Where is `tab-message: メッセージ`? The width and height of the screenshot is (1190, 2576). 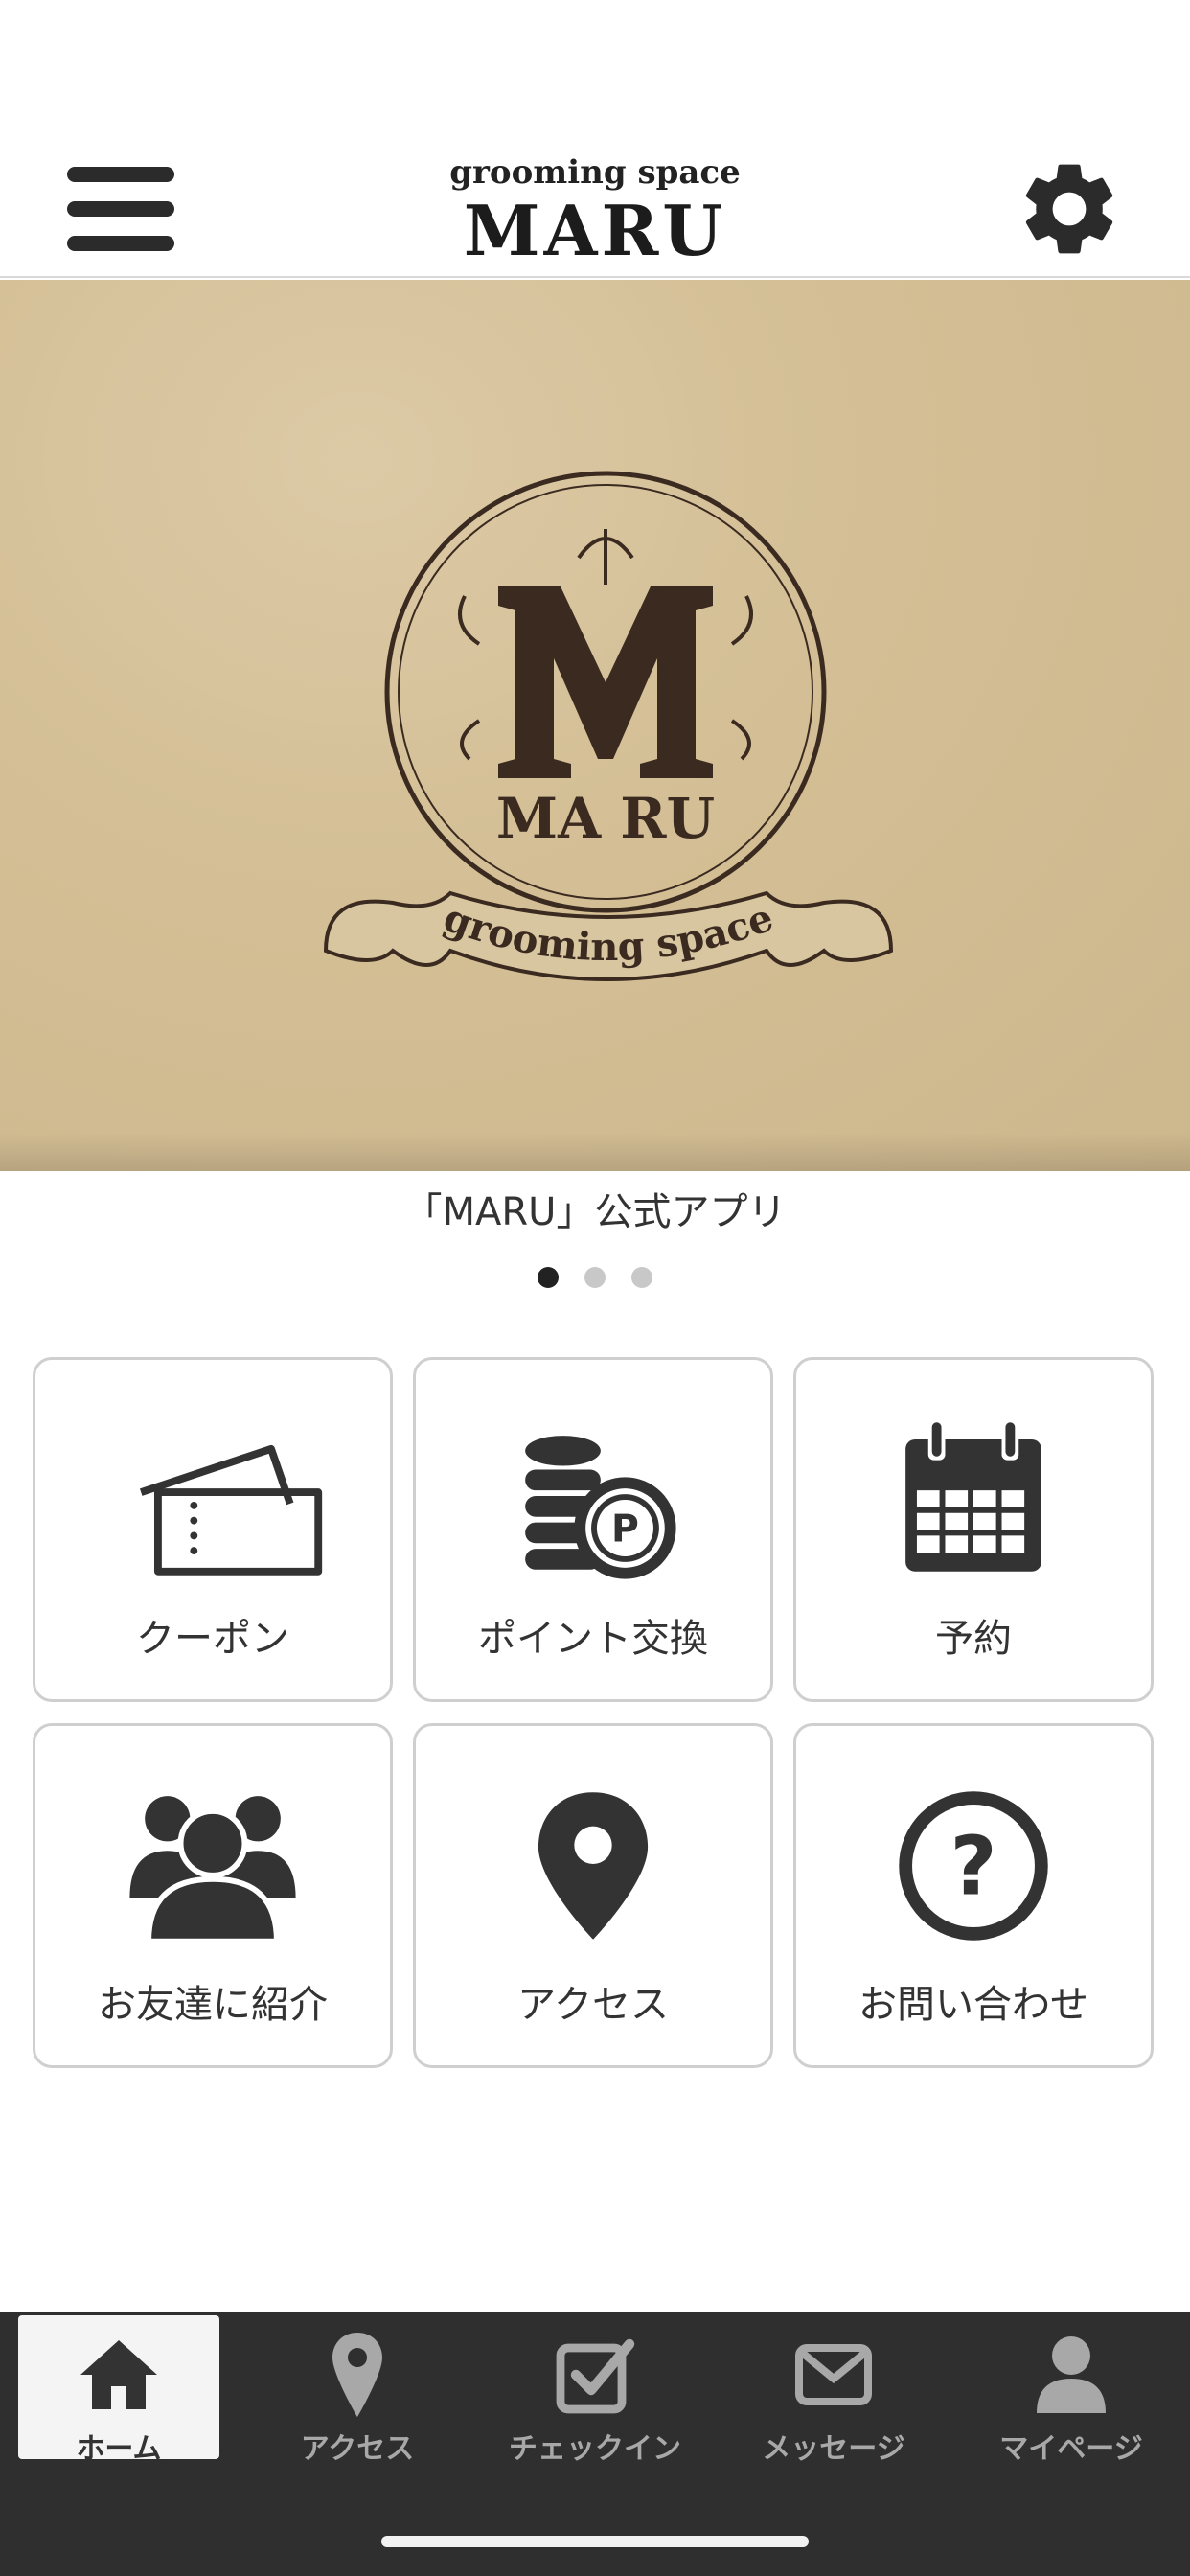 tab-message: メッセージ is located at coordinates (834, 2390).